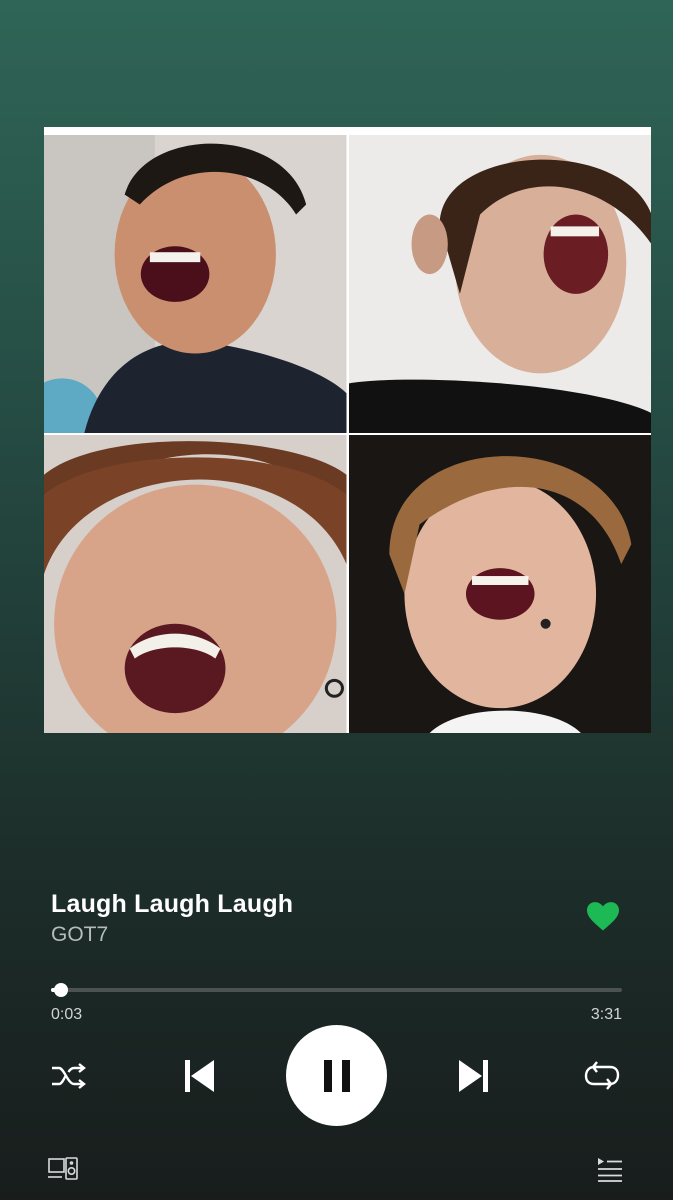 This screenshot has width=673, height=1200. I want to click on repeat-button, so click(602, 1076).